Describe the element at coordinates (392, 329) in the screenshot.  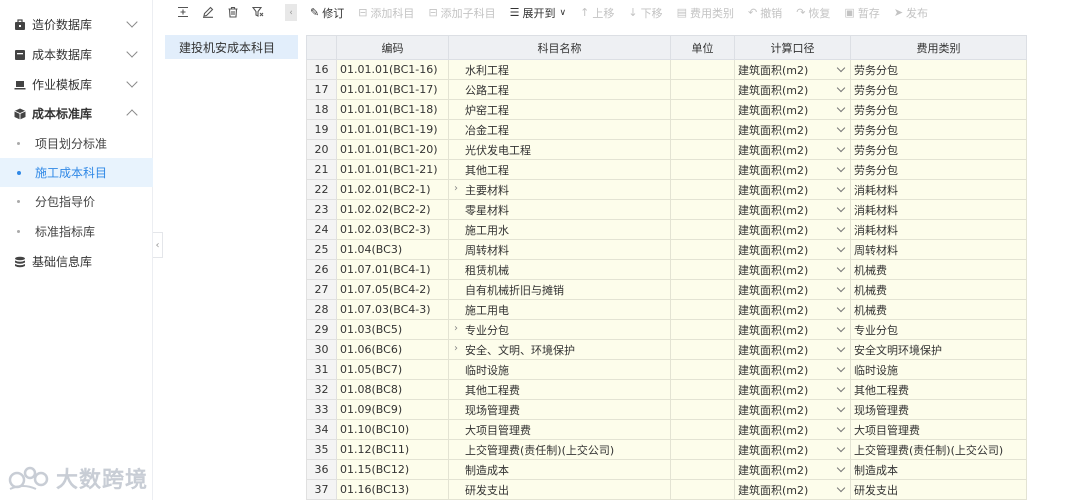
I see `code-cell: 01.03(BC5)` at that location.